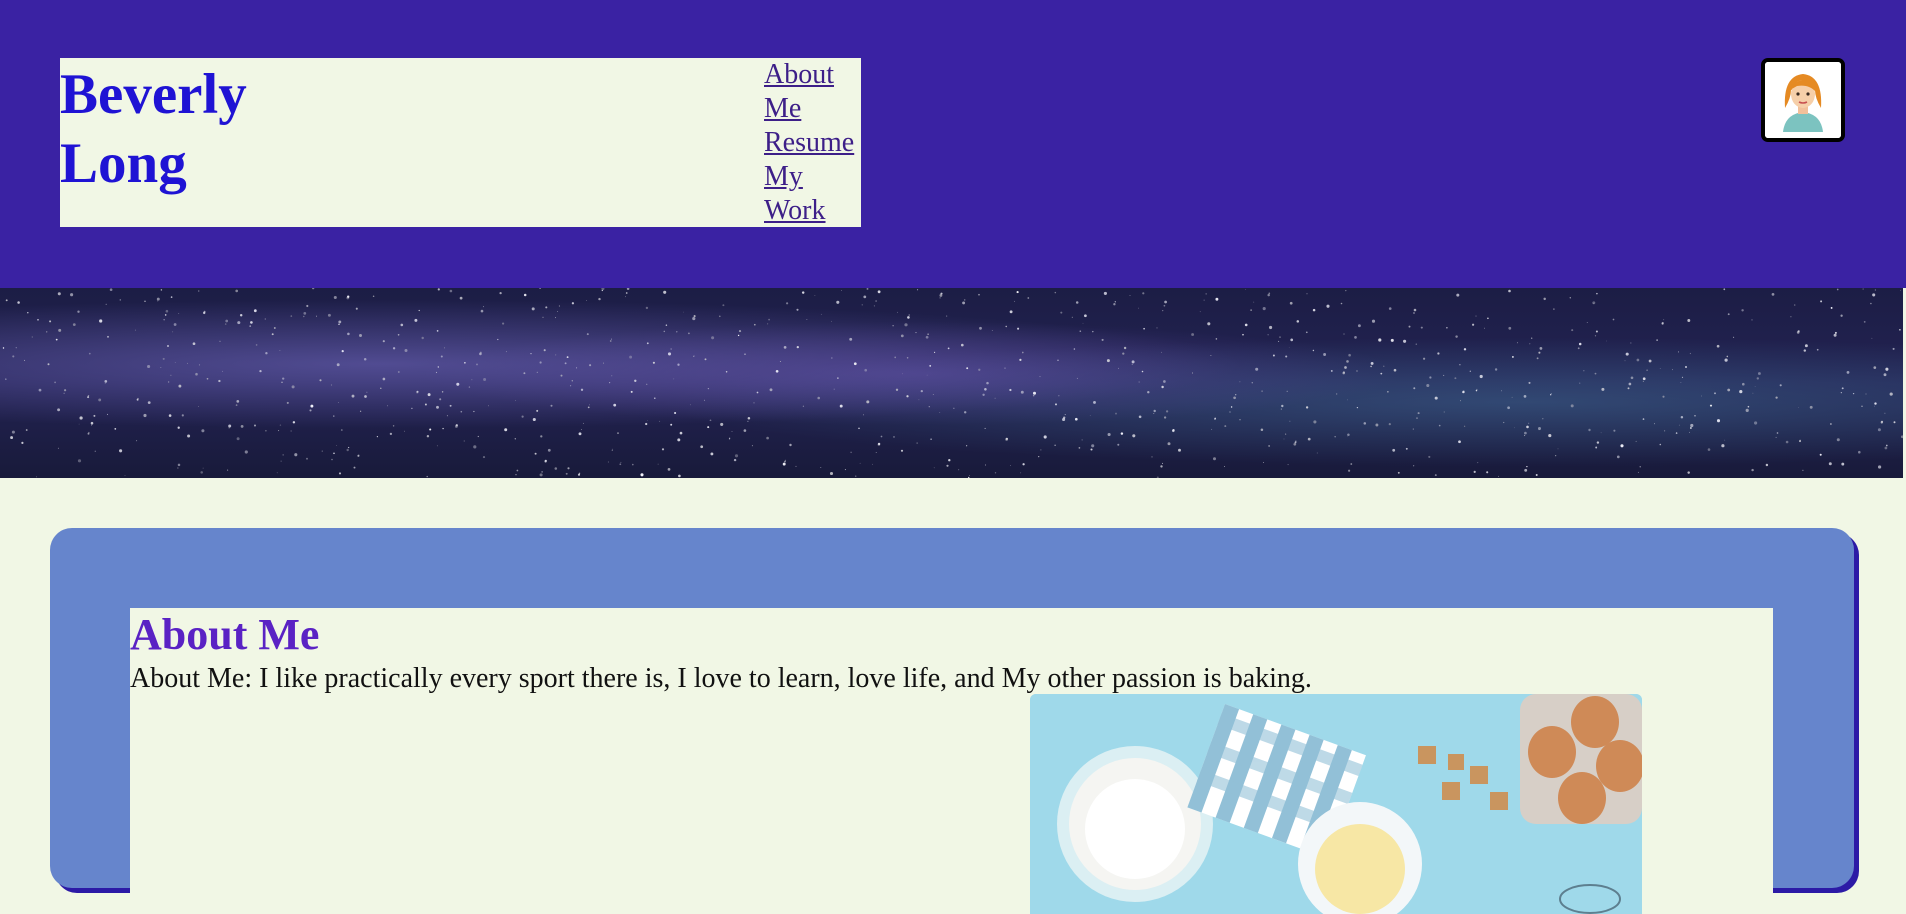 This screenshot has width=1906, height=914. I want to click on main-nav: About Me Resume My Work, so click(812, 143).